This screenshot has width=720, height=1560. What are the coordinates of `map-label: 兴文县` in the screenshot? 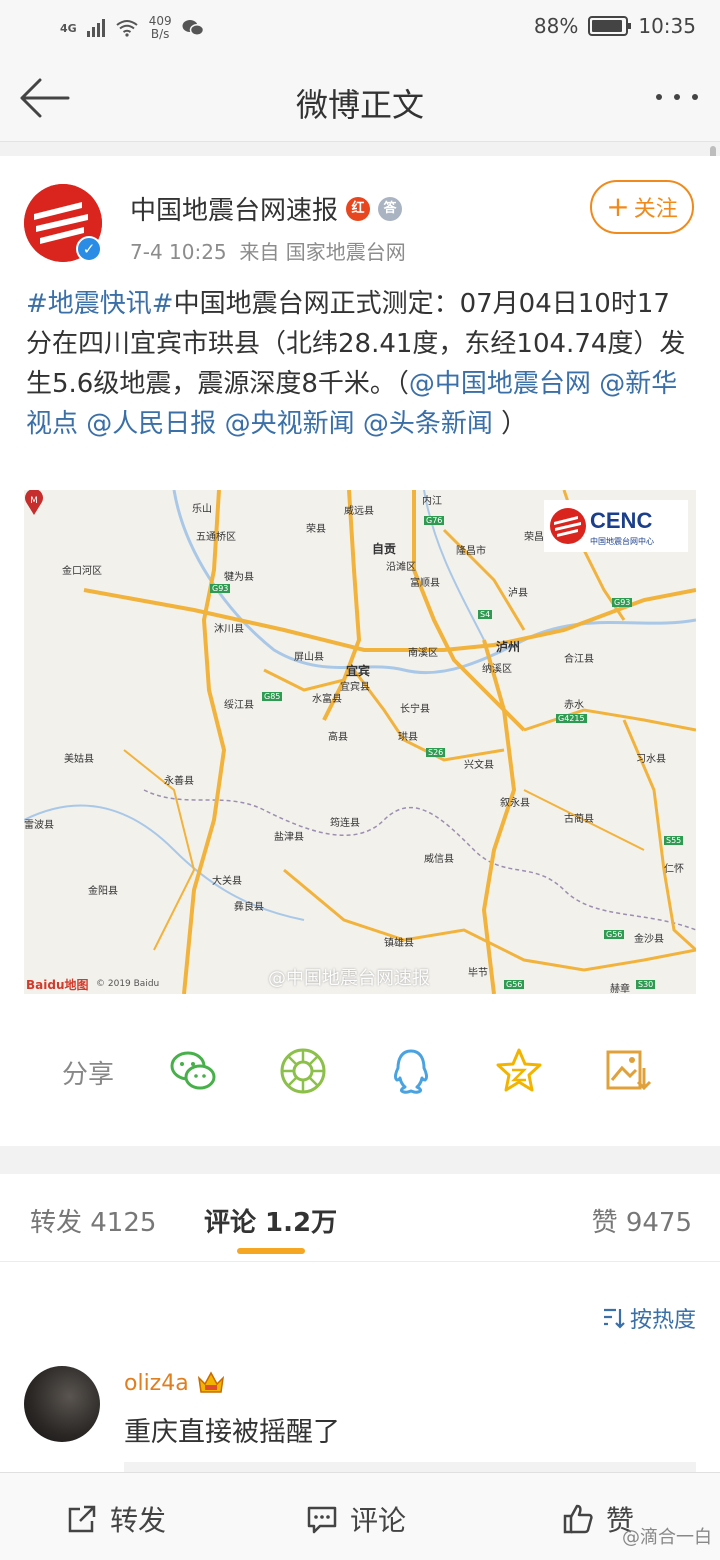 It's located at (479, 765).